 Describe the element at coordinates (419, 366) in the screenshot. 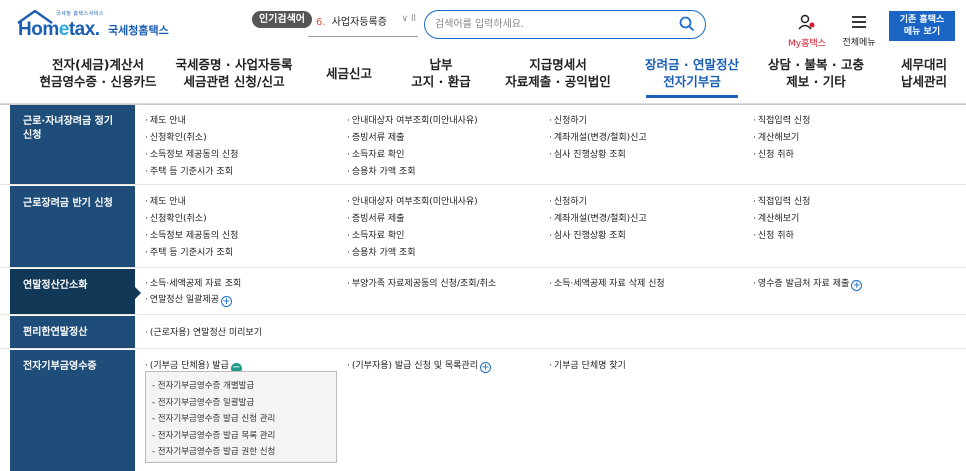

I see `menu-link-expandable: (기부자용) 발급 신청 및 목록관리+` at that location.